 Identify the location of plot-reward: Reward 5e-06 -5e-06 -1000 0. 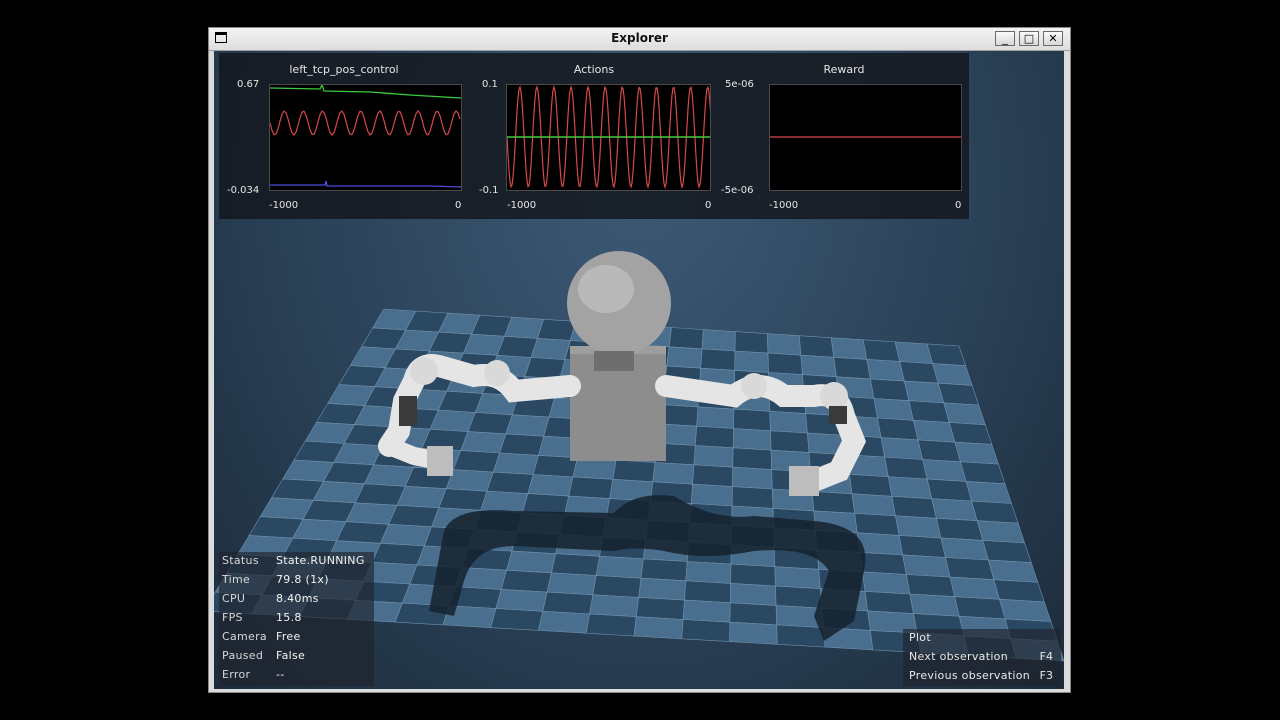
(844, 136).